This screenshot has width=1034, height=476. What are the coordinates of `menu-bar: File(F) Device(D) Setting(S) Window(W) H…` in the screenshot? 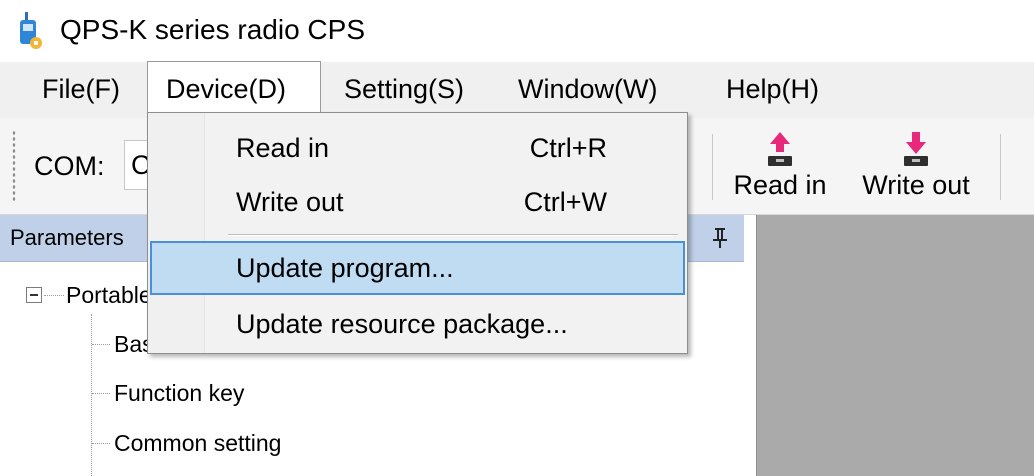 It's located at (517, 90).